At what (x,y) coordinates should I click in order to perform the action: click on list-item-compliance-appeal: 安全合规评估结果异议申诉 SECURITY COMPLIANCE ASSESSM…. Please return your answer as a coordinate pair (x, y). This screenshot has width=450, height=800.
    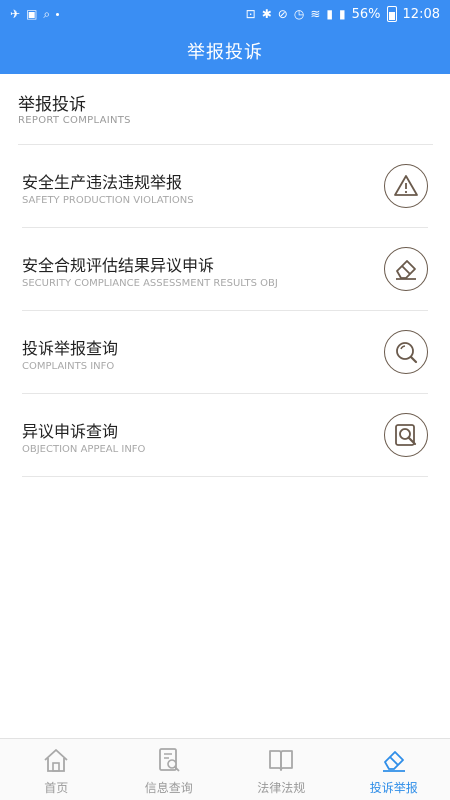
    Looking at the image, I should click on (225, 269).